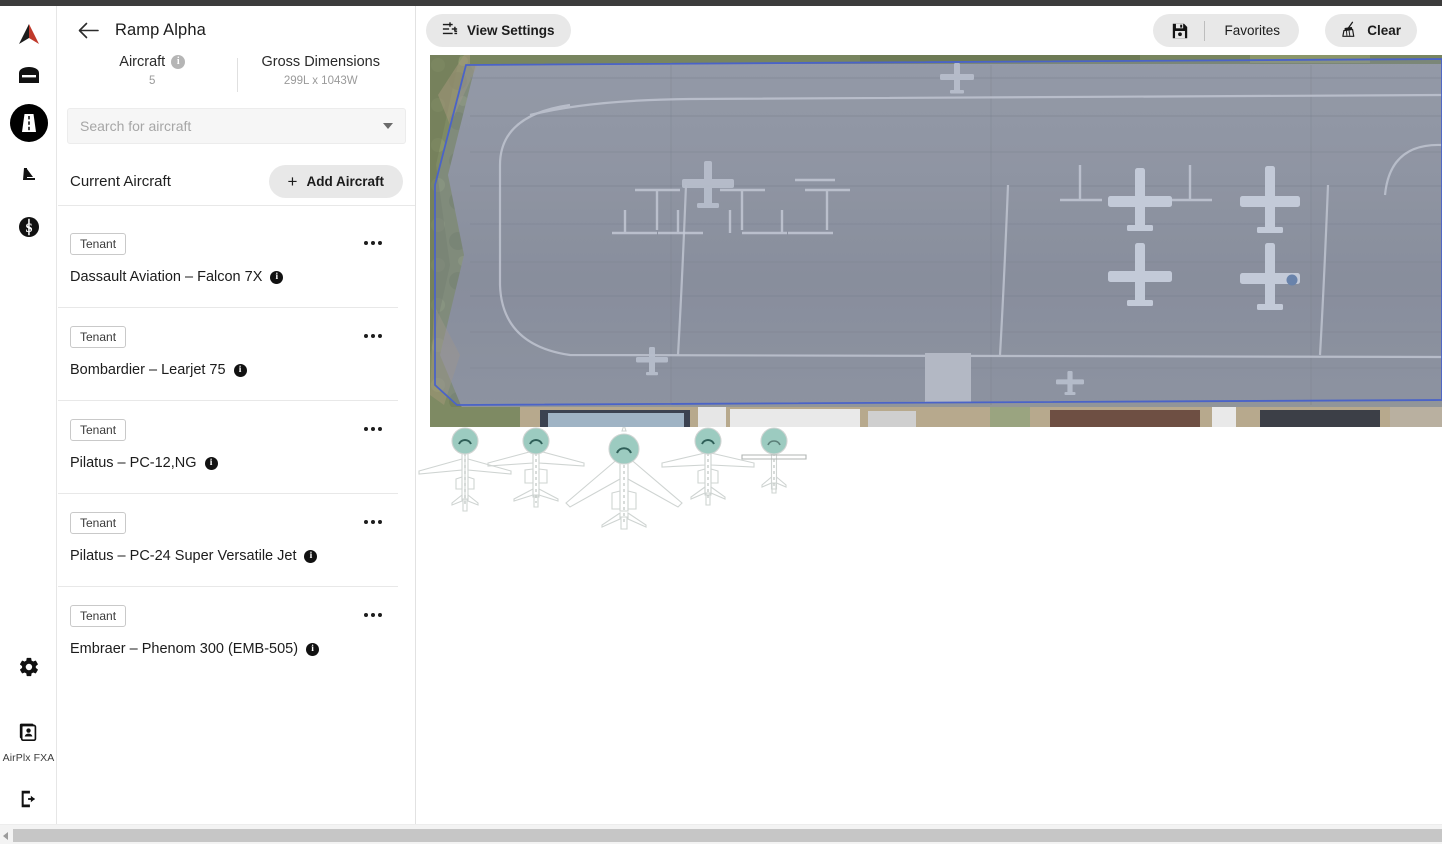  Describe the element at coordinates (1252, 30) in the screenshot. I see `favorites-button: Favorites` at that location.